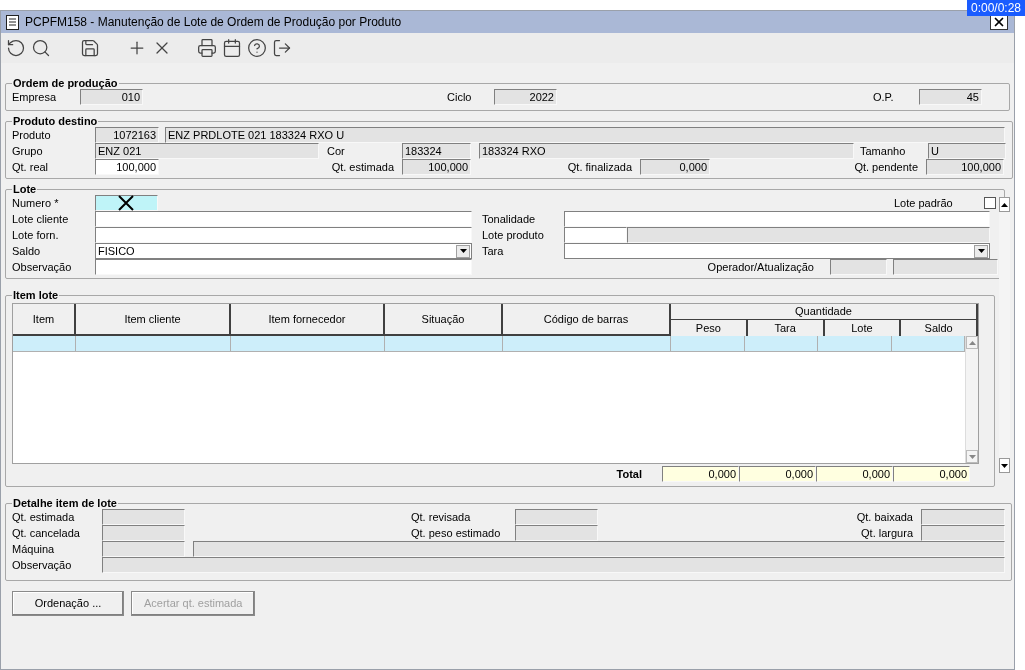  Describe the element at coordinates (967, 151) in the screenshot. I see `text-field: U` at that location.